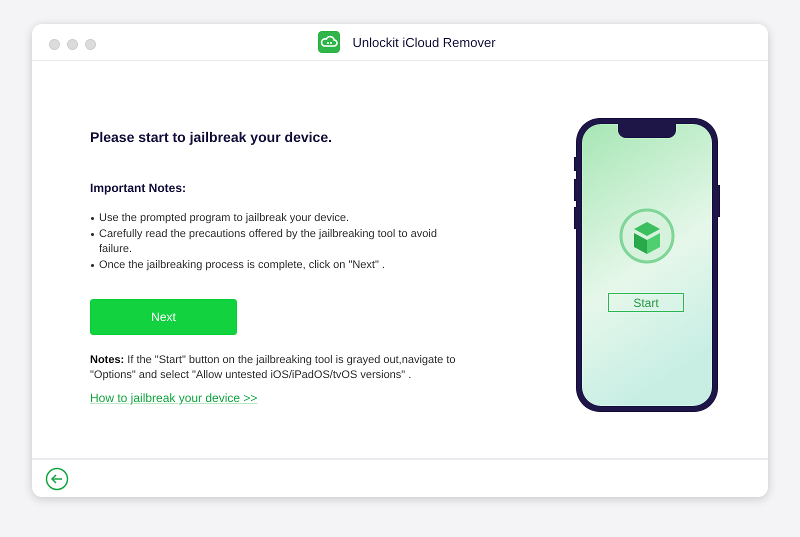  What do you see at coordinates (224, 218) in the screenshot?
I see `bullet-text: Use the prompted program to jailbreak your device.` at bounding box center [224, 218].